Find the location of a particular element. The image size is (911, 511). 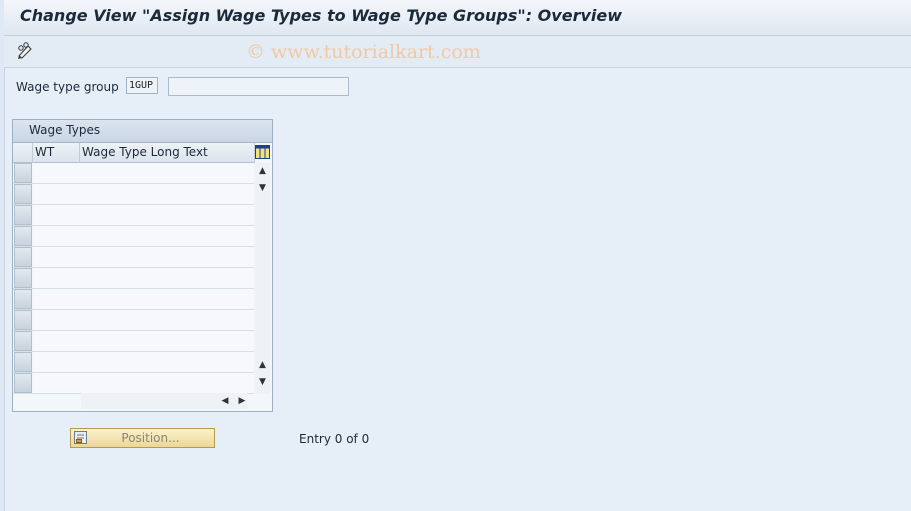

watermark: © www.tutorialkart.com is located at coordinates (363, 52).